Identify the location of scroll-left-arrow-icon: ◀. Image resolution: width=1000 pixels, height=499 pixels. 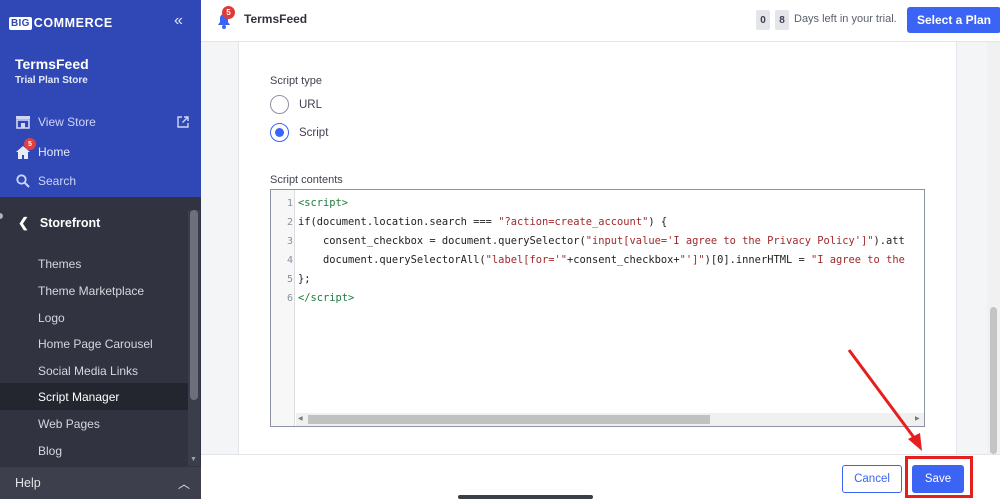
(300, 418).